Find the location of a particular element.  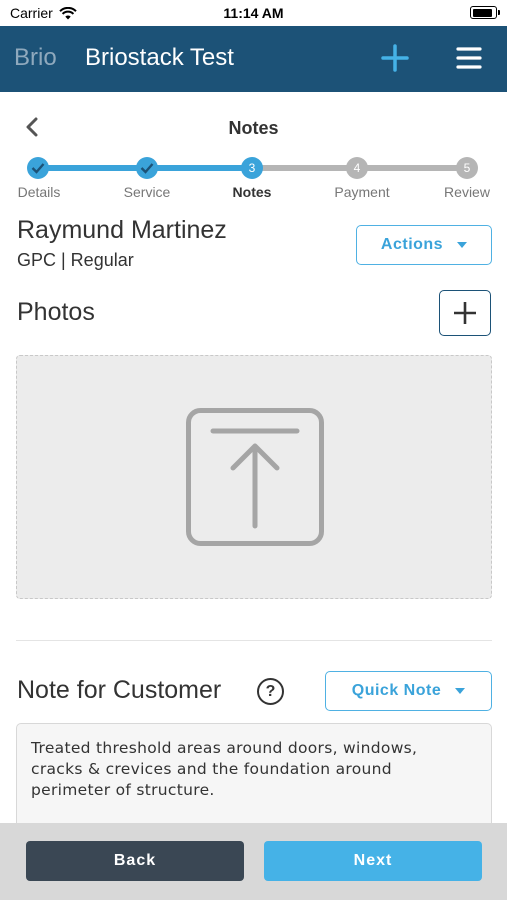

note-line: perimeter of structure. is located at coordinates (123, 790).